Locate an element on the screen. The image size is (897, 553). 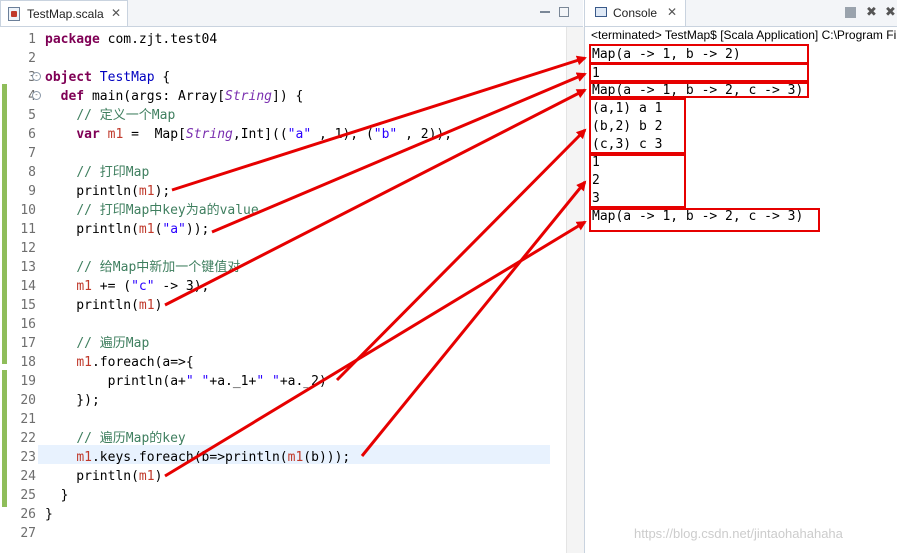
console-tab-bar: Console ✕ ✖ ✖ is located at coordinates (740, 13).